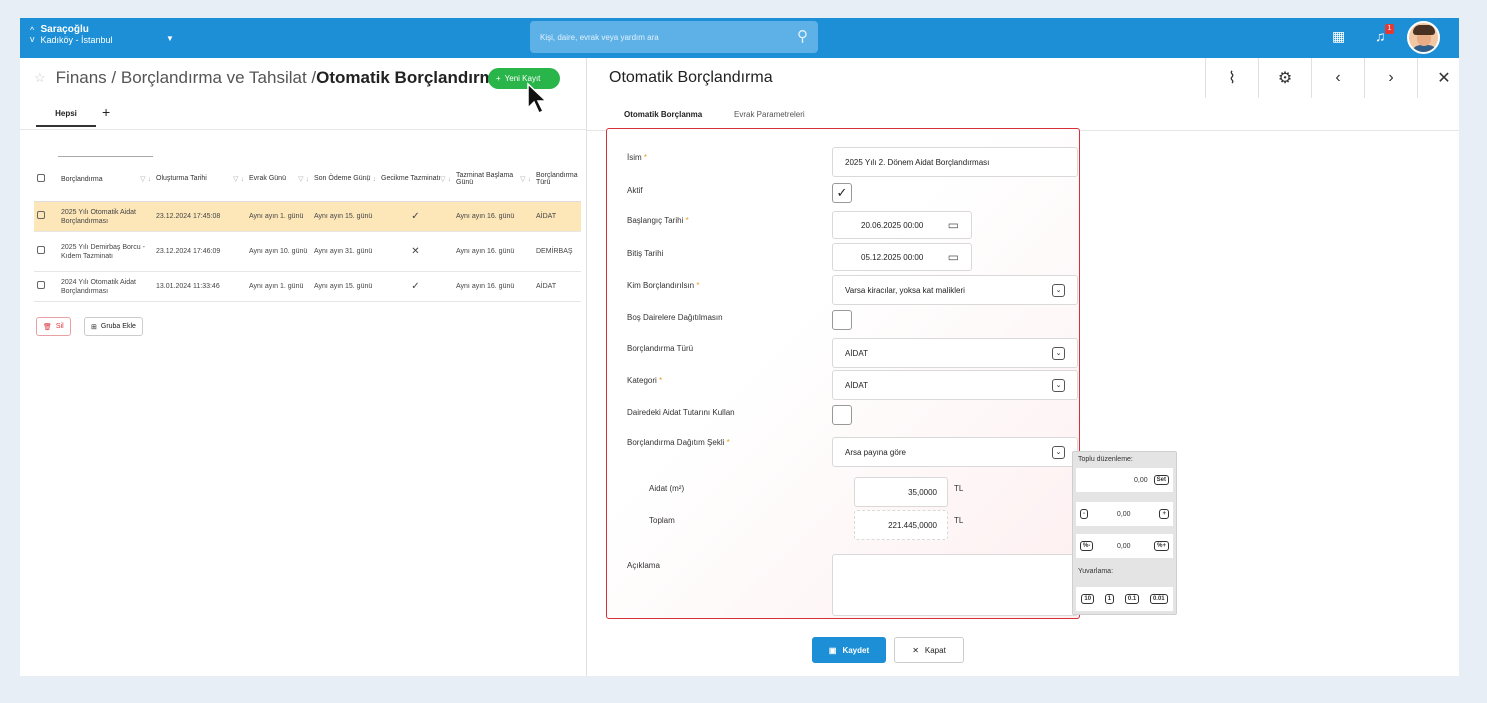  Describe the element at coordinates (955, 452) in the screenshot. I see `distribution-select: Arsa payına göre ⌄` at that location.